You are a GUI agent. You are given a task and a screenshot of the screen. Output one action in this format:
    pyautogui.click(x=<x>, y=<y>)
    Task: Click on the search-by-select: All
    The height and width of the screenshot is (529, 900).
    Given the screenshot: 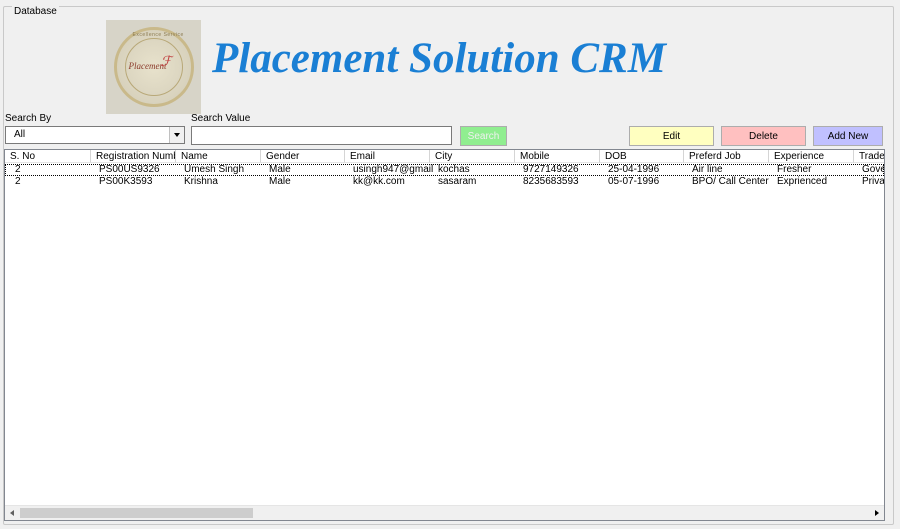 What is the action you would take?
    pyautogui.click(x=95, y=135)
    